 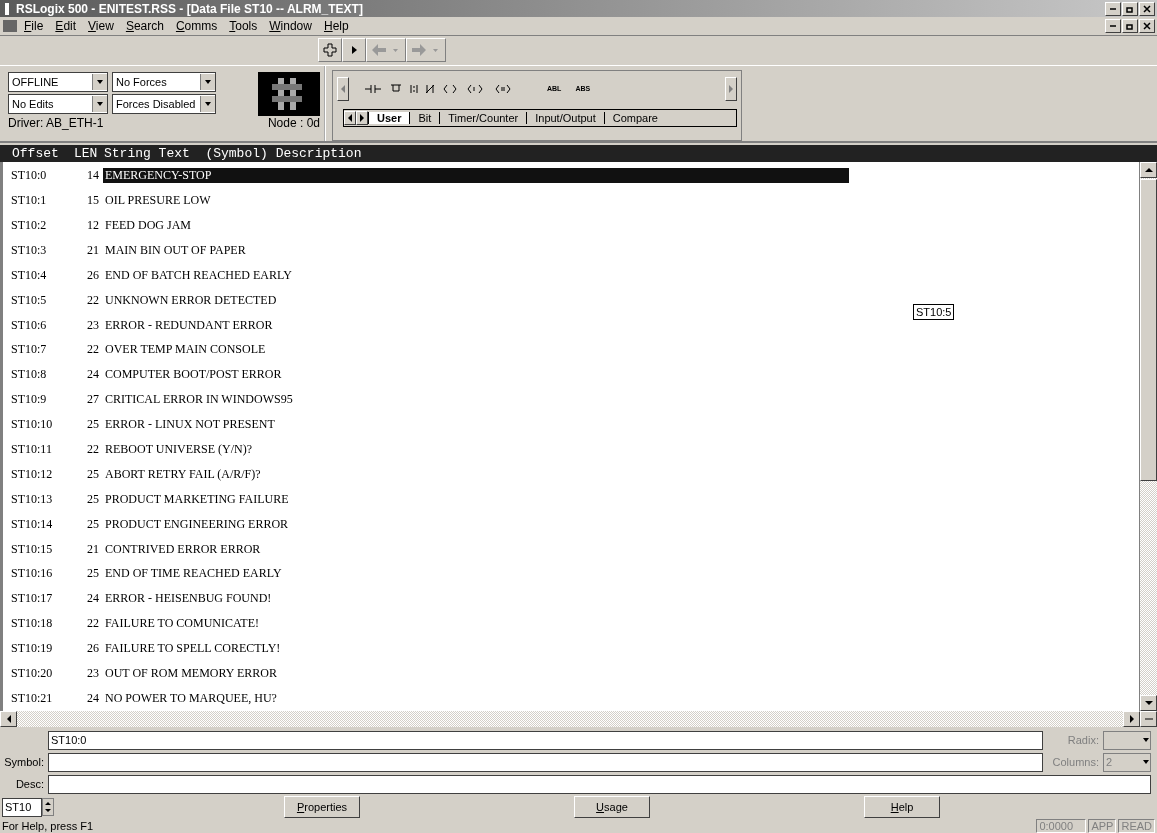 What do you see at coordinates (32, 425) in the screenshot?
I see `offset-cell-text: ST10:10` at bounding box center [32, 425].